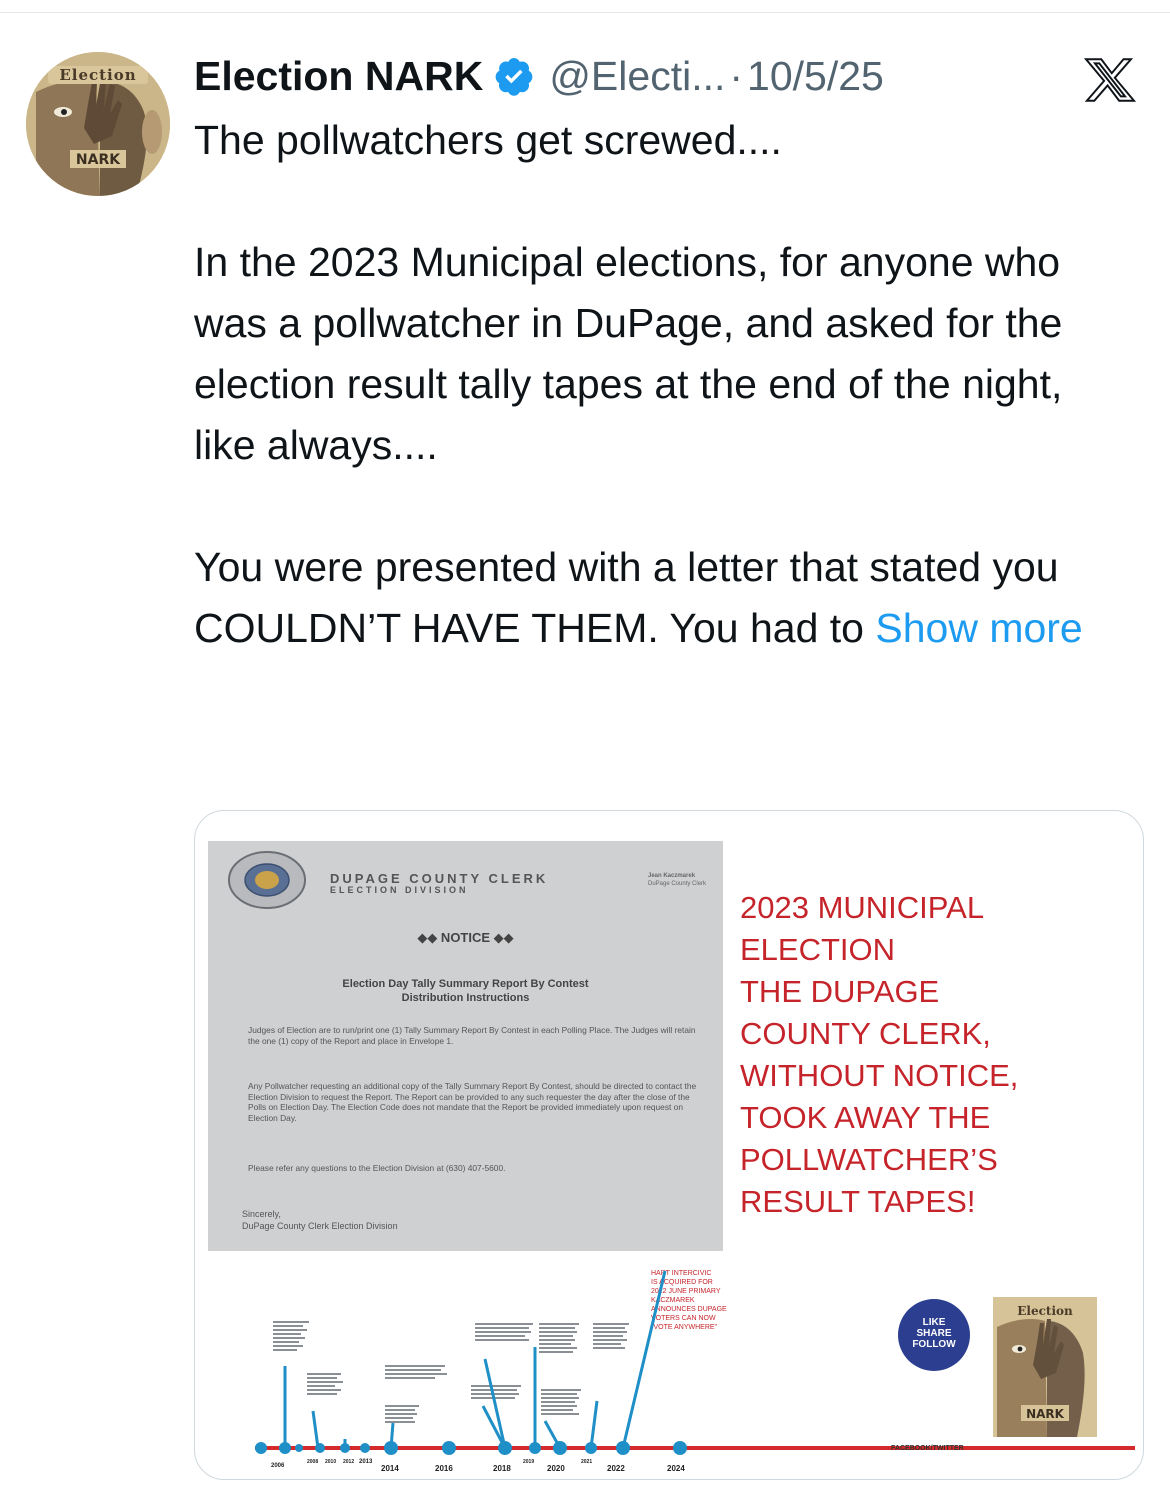 Image resolution: width=1170 pixels, height=1503 pixels. What do you see at coordinates (1045, 1367) in the screenshot?
I see `election-nark-logo: Election NARK` at bounding box center [1045, 1367].